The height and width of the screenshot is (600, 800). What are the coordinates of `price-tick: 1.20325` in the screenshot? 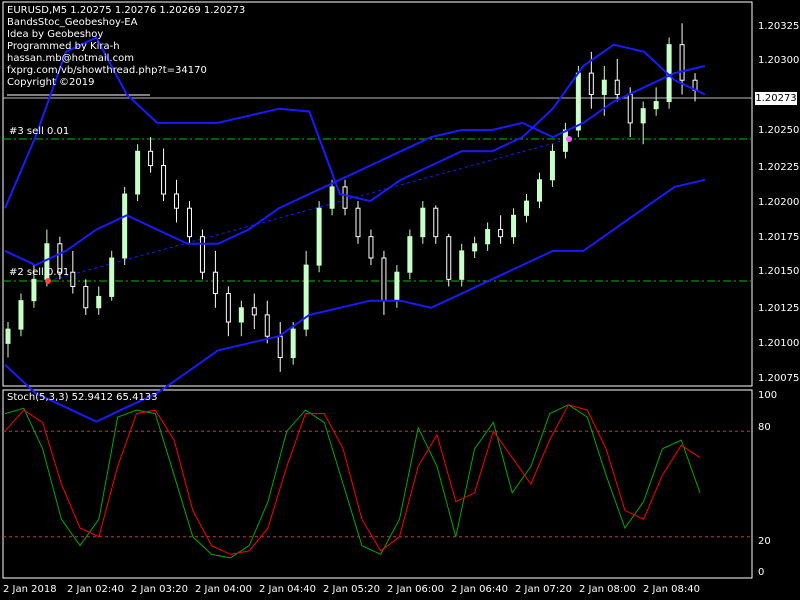 It's located at (779, 26).